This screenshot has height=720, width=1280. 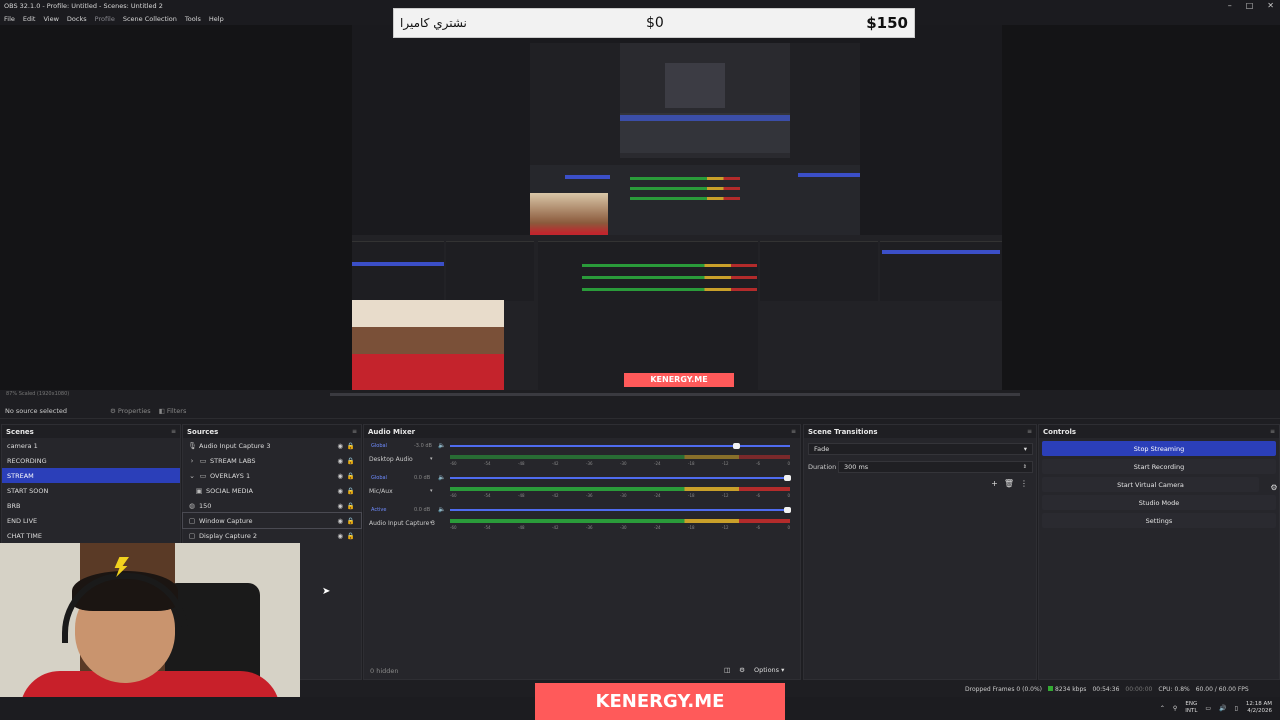 I want to click on advanced-audio-icon: ⚙, so click(x=742, y=670).